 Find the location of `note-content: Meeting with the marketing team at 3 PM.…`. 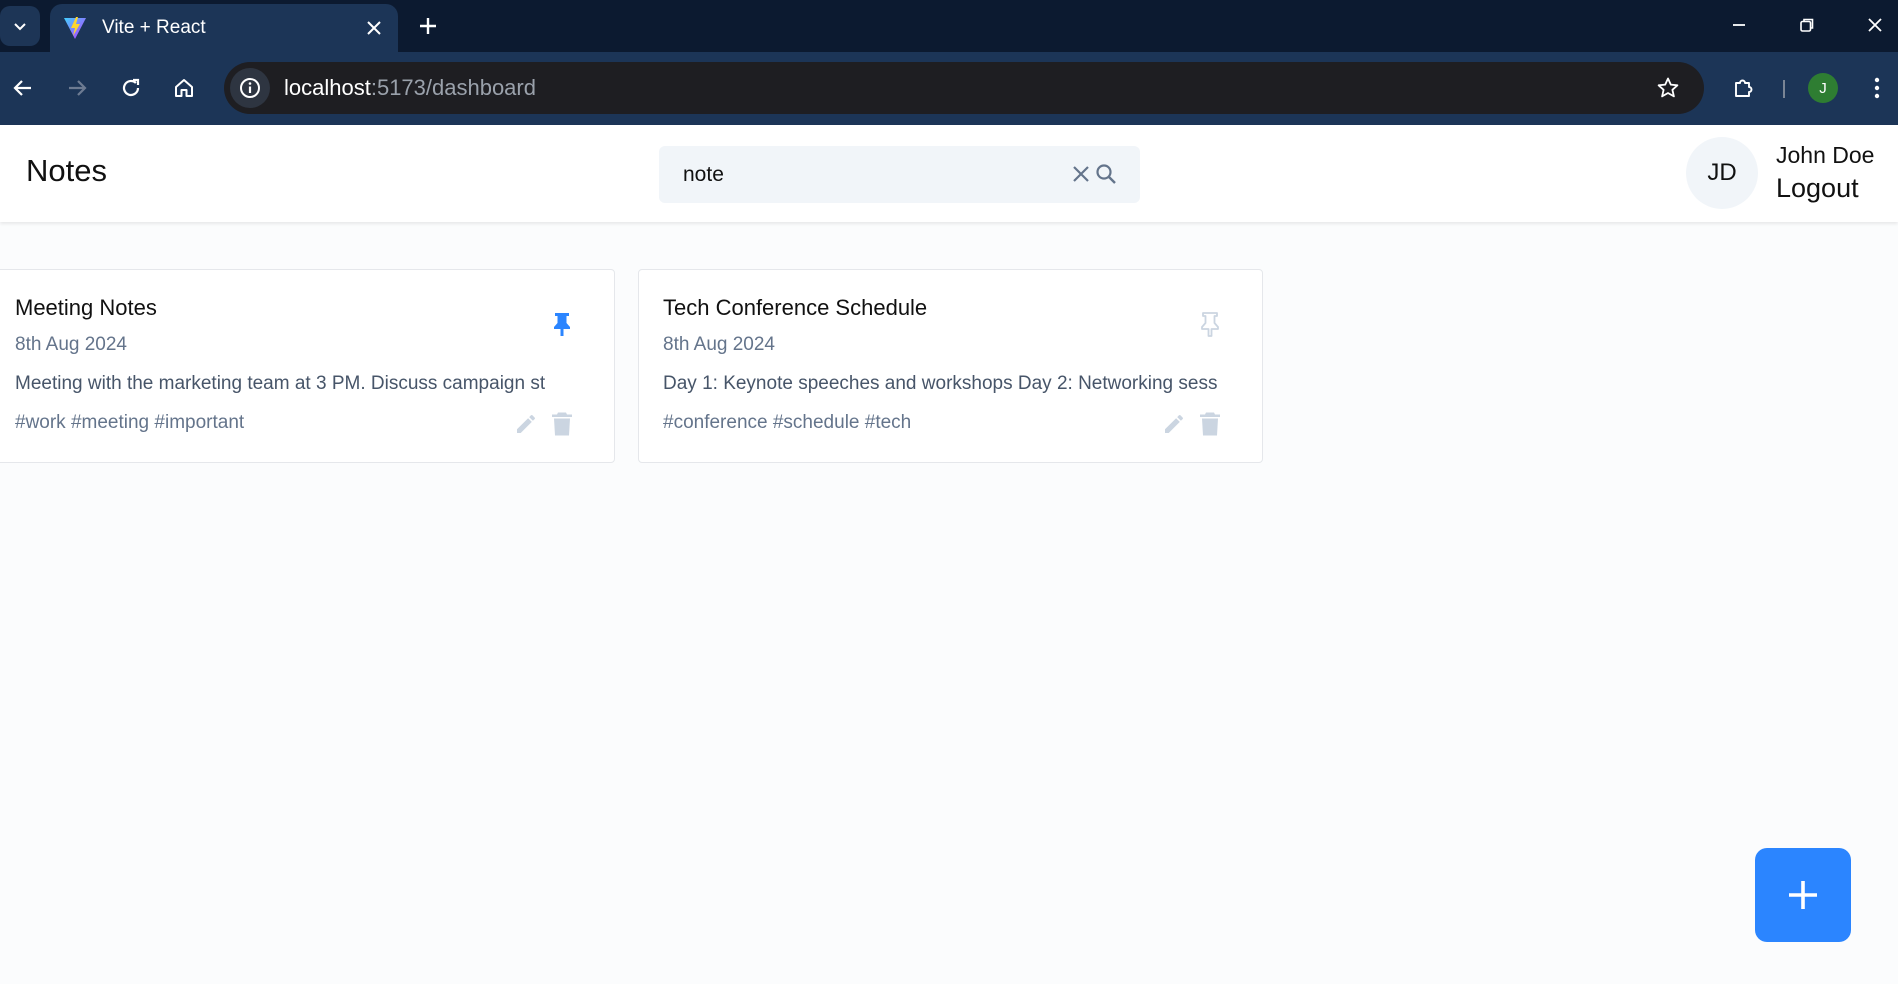

note-content: Meeting with the marketing team at 3 PM.… is located at coordinates (280, 383).